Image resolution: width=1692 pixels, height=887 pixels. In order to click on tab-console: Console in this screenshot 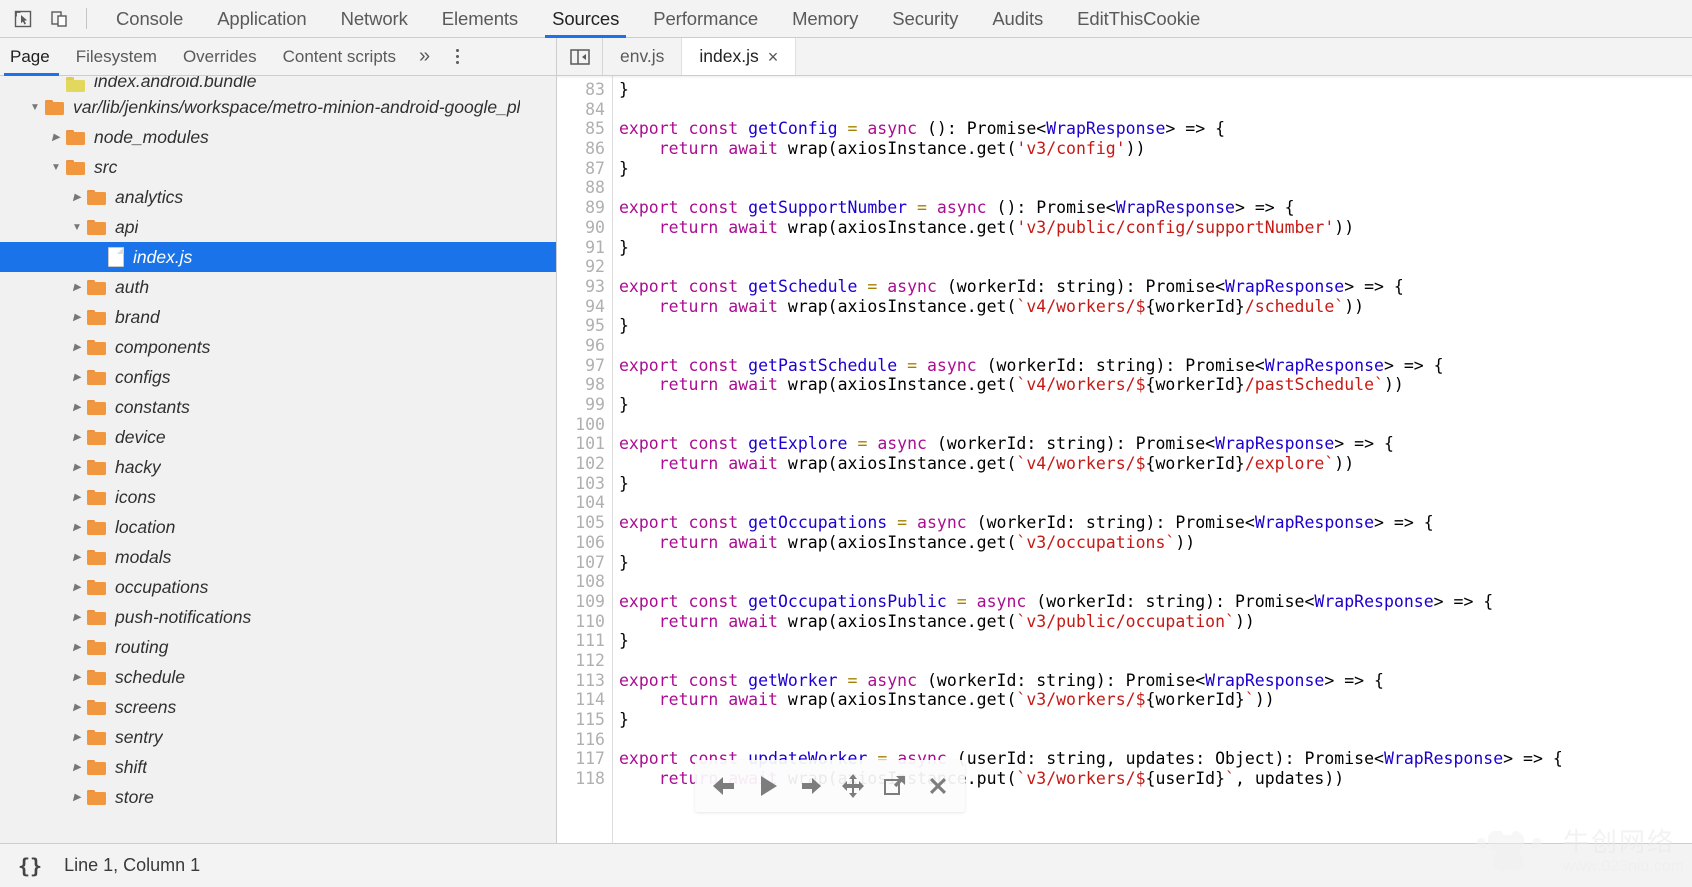, I will do `click(149, 18)`.